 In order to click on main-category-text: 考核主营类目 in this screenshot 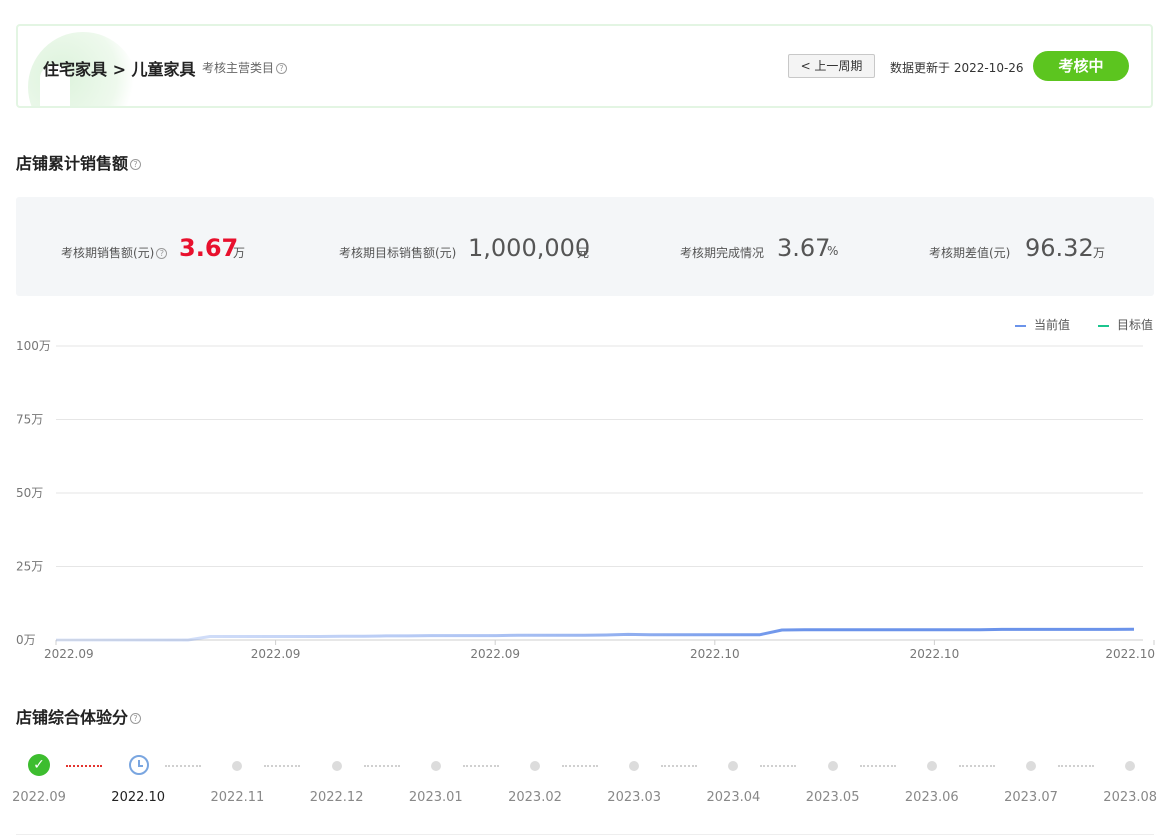, I will do `click(238, 68)`.